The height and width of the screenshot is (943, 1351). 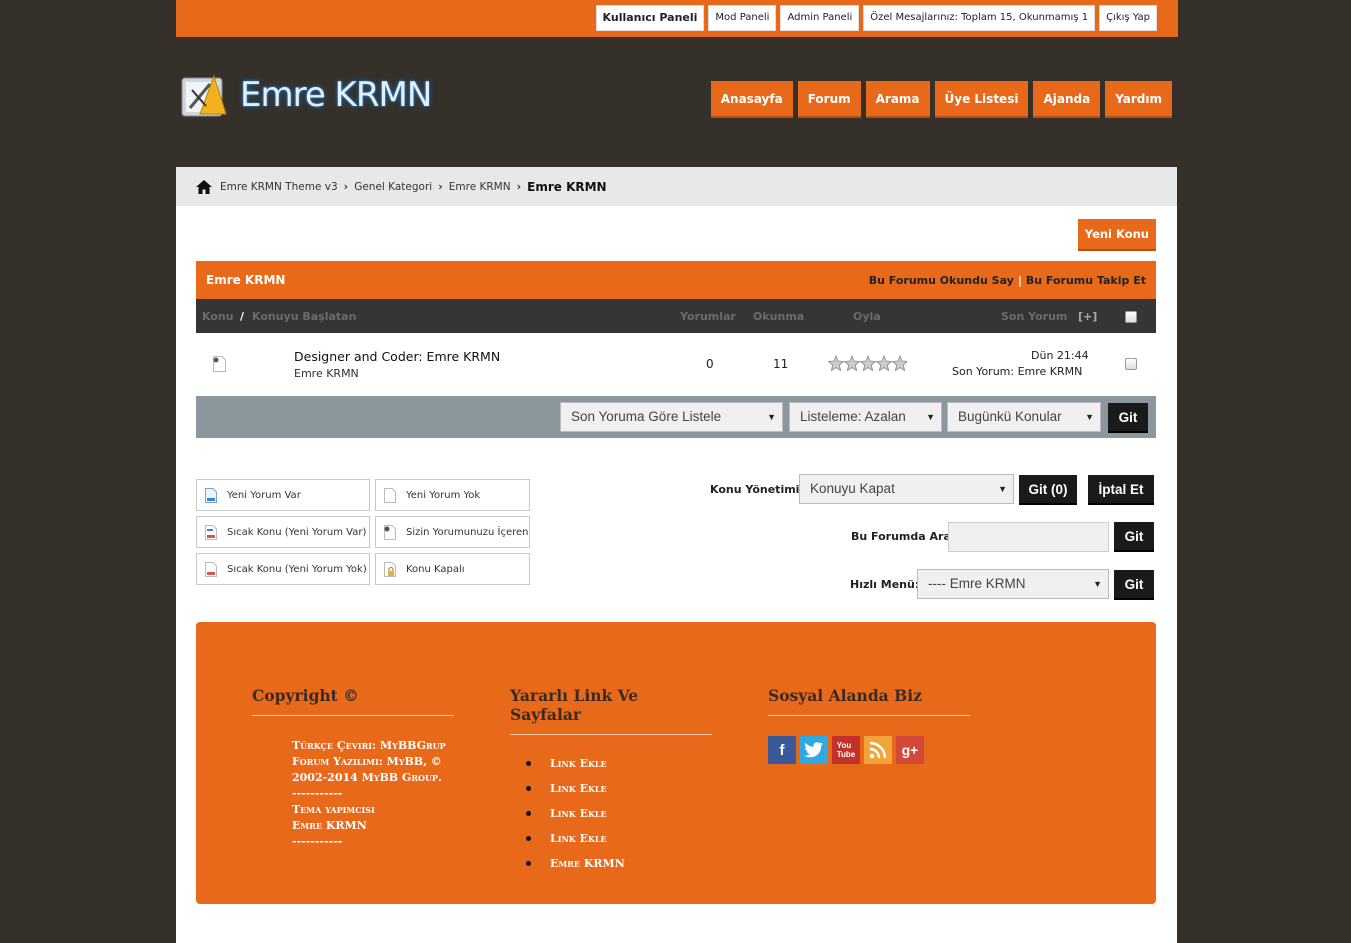 What do you see at coordinates (333, 809) in the screenshot?
I see `footer-line: Tema yapımcısı` at bounding box center [333, 809].